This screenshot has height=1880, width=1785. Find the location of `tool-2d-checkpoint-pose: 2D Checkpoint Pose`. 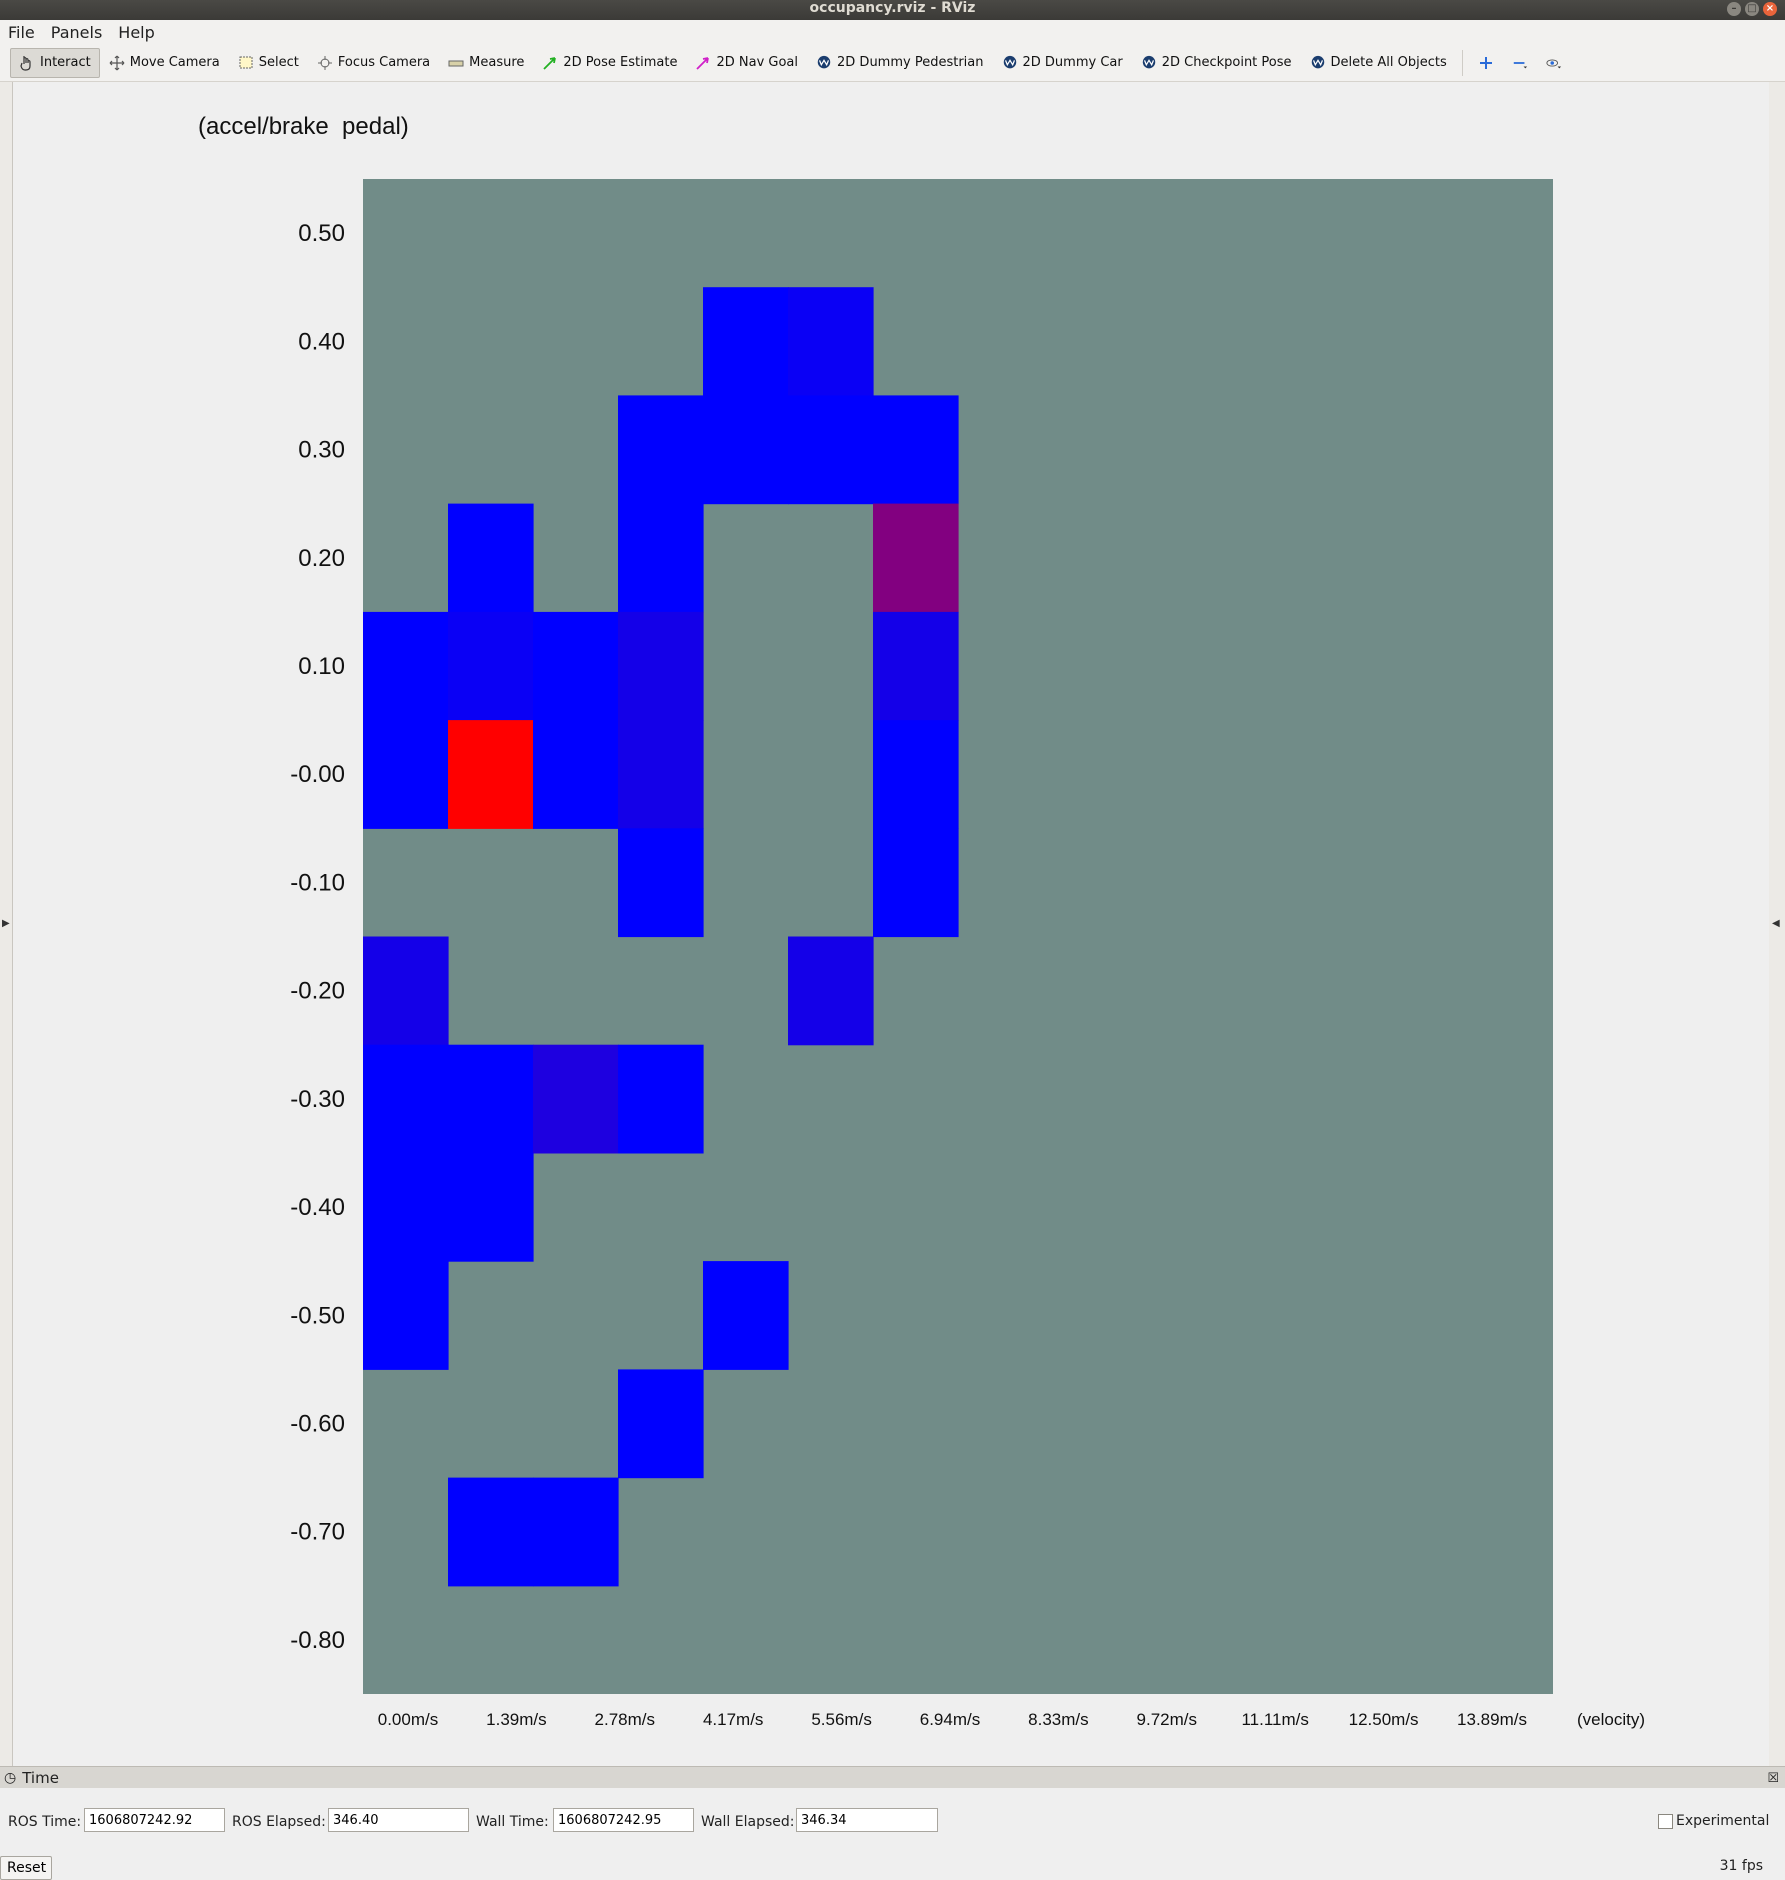

tool-2d-checkpoint-pose: 2D Checkpoint Pose is located at coordinates (1216, 63).